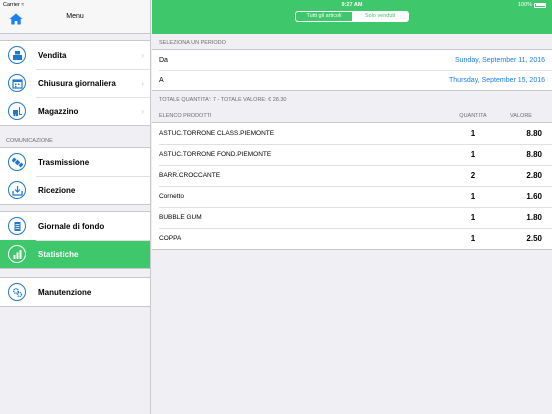 The image size is (552, 414). What do you see at coordinates (500, 60) in the screenshot?
I see `period-from-value: Sunday, September 11, 2016` at bounding box center [500, 60].